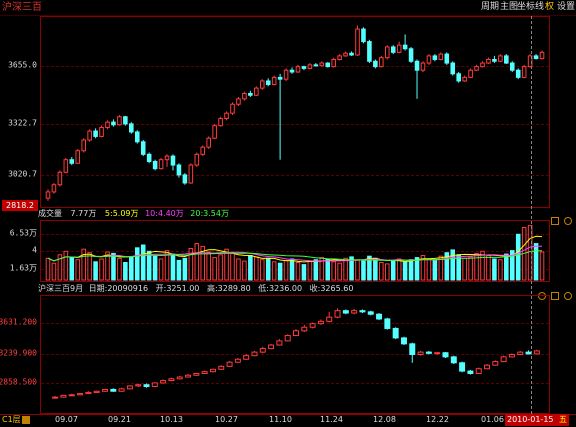 This screenshot has width=576, height=427. I want to click on settings-button: 设置, so click(566, 7).